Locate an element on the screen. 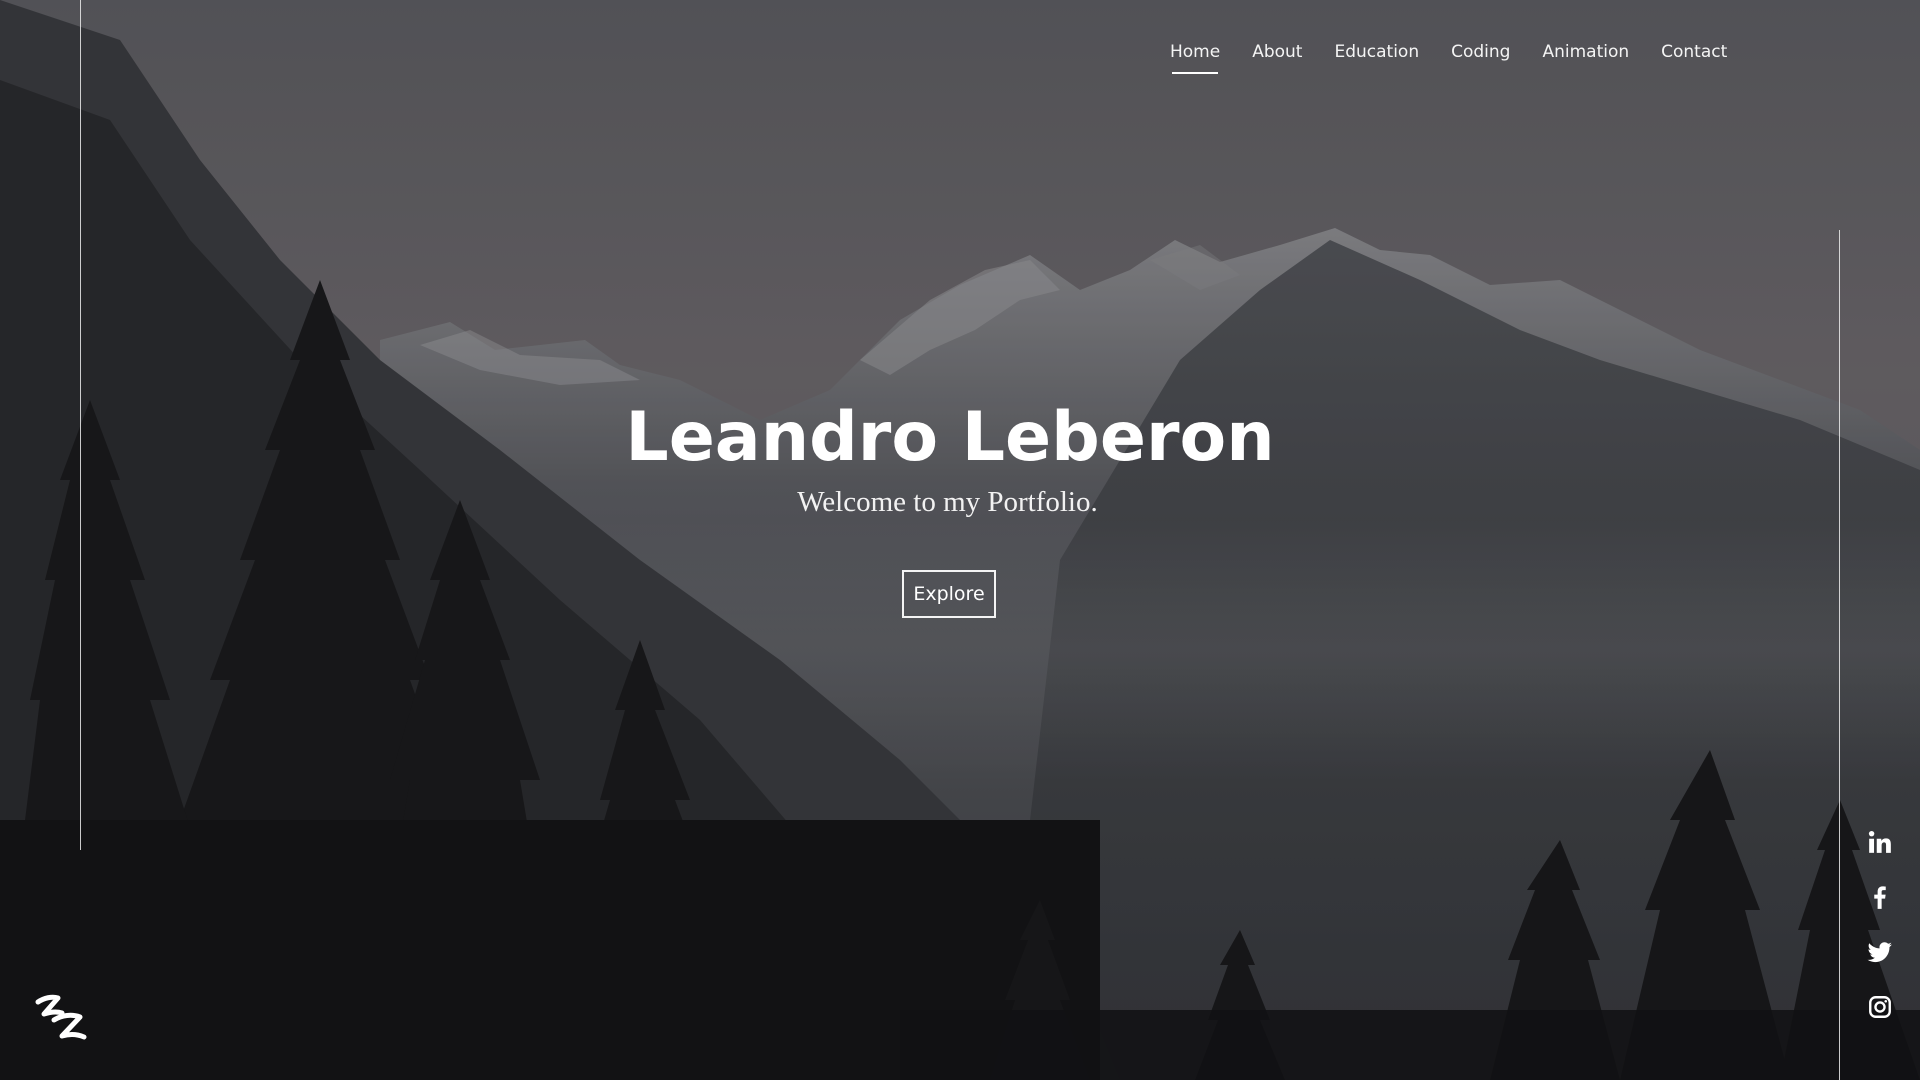 Image resolution: width=1920 pixels, height=1080 pixels. facebook-icon is located at coordinates (1880, 897).